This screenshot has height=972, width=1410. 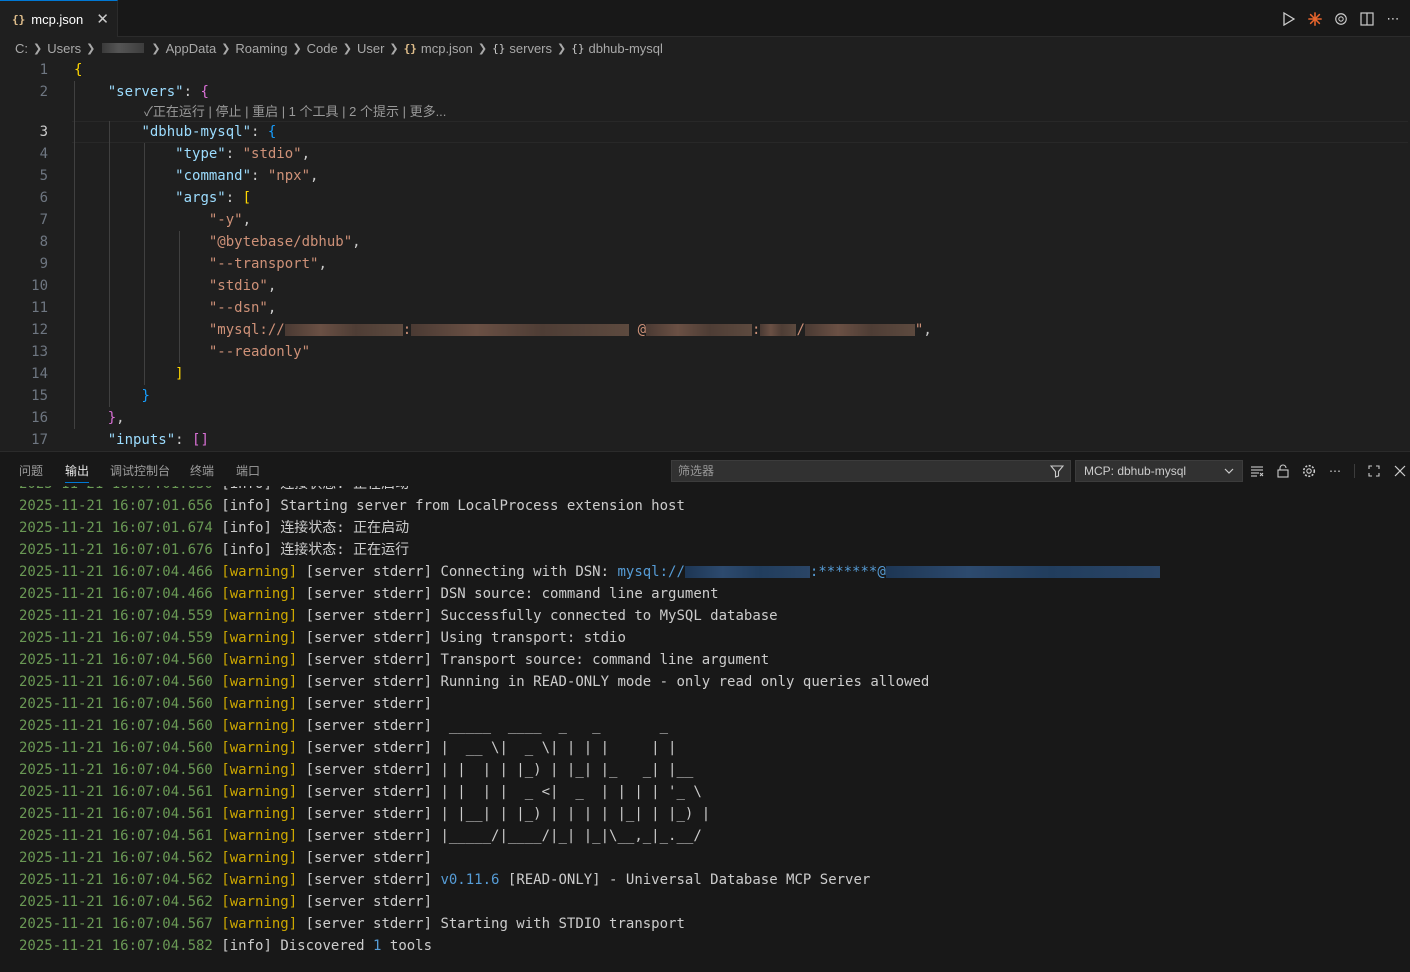 What do you see at coordinates (43, 70) in the screenshot?
I see `line-number: 1` at bounding box center [43, 70].